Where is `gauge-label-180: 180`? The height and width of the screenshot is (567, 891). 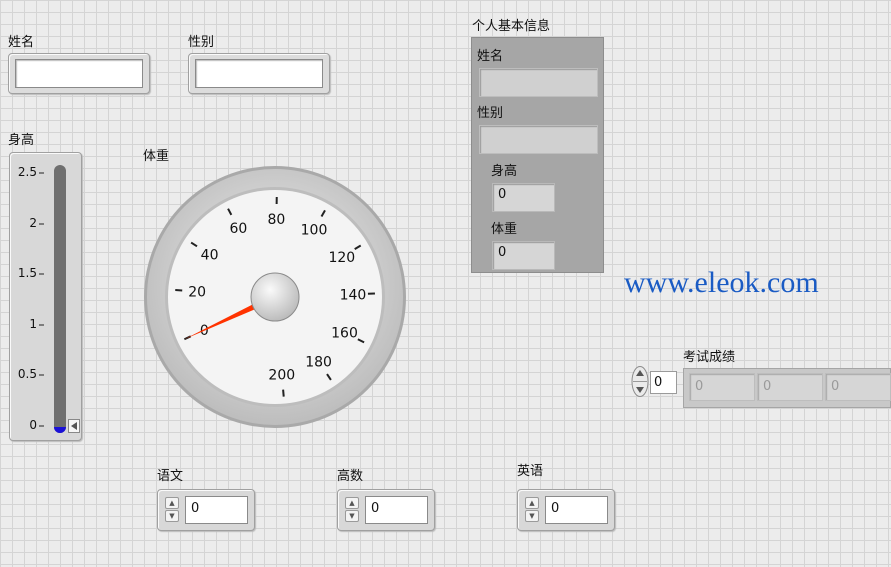
gauge-label-180: 180 is located at coordinates (318, 363).